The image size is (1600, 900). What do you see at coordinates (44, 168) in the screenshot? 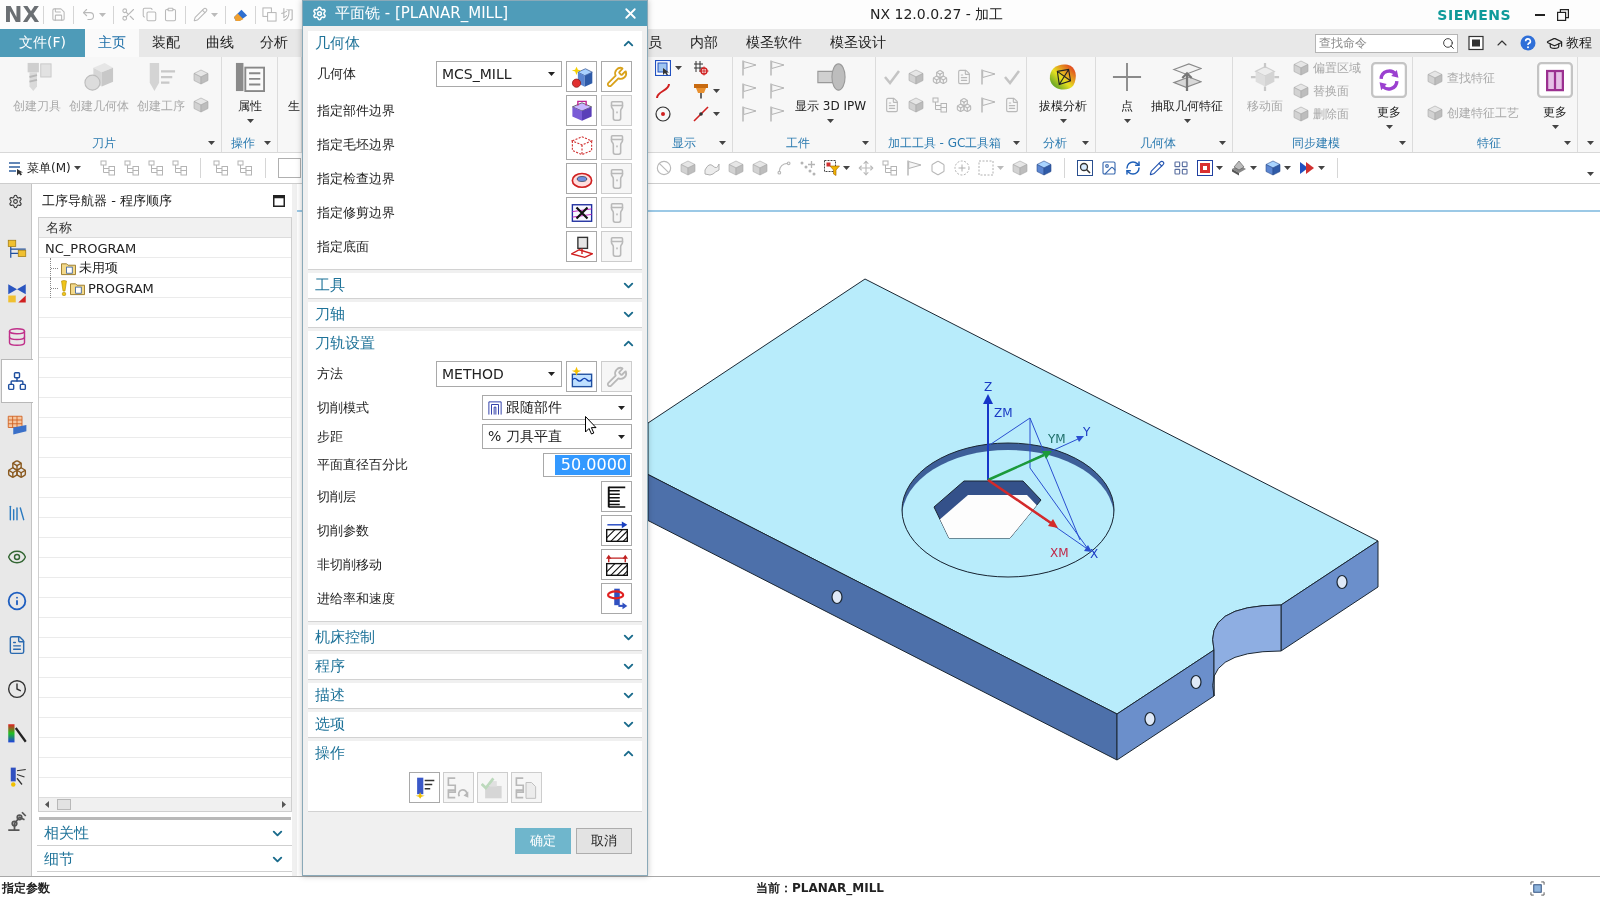
I see `menu-button: 菜单(M)` at bounding box center [44, 168].